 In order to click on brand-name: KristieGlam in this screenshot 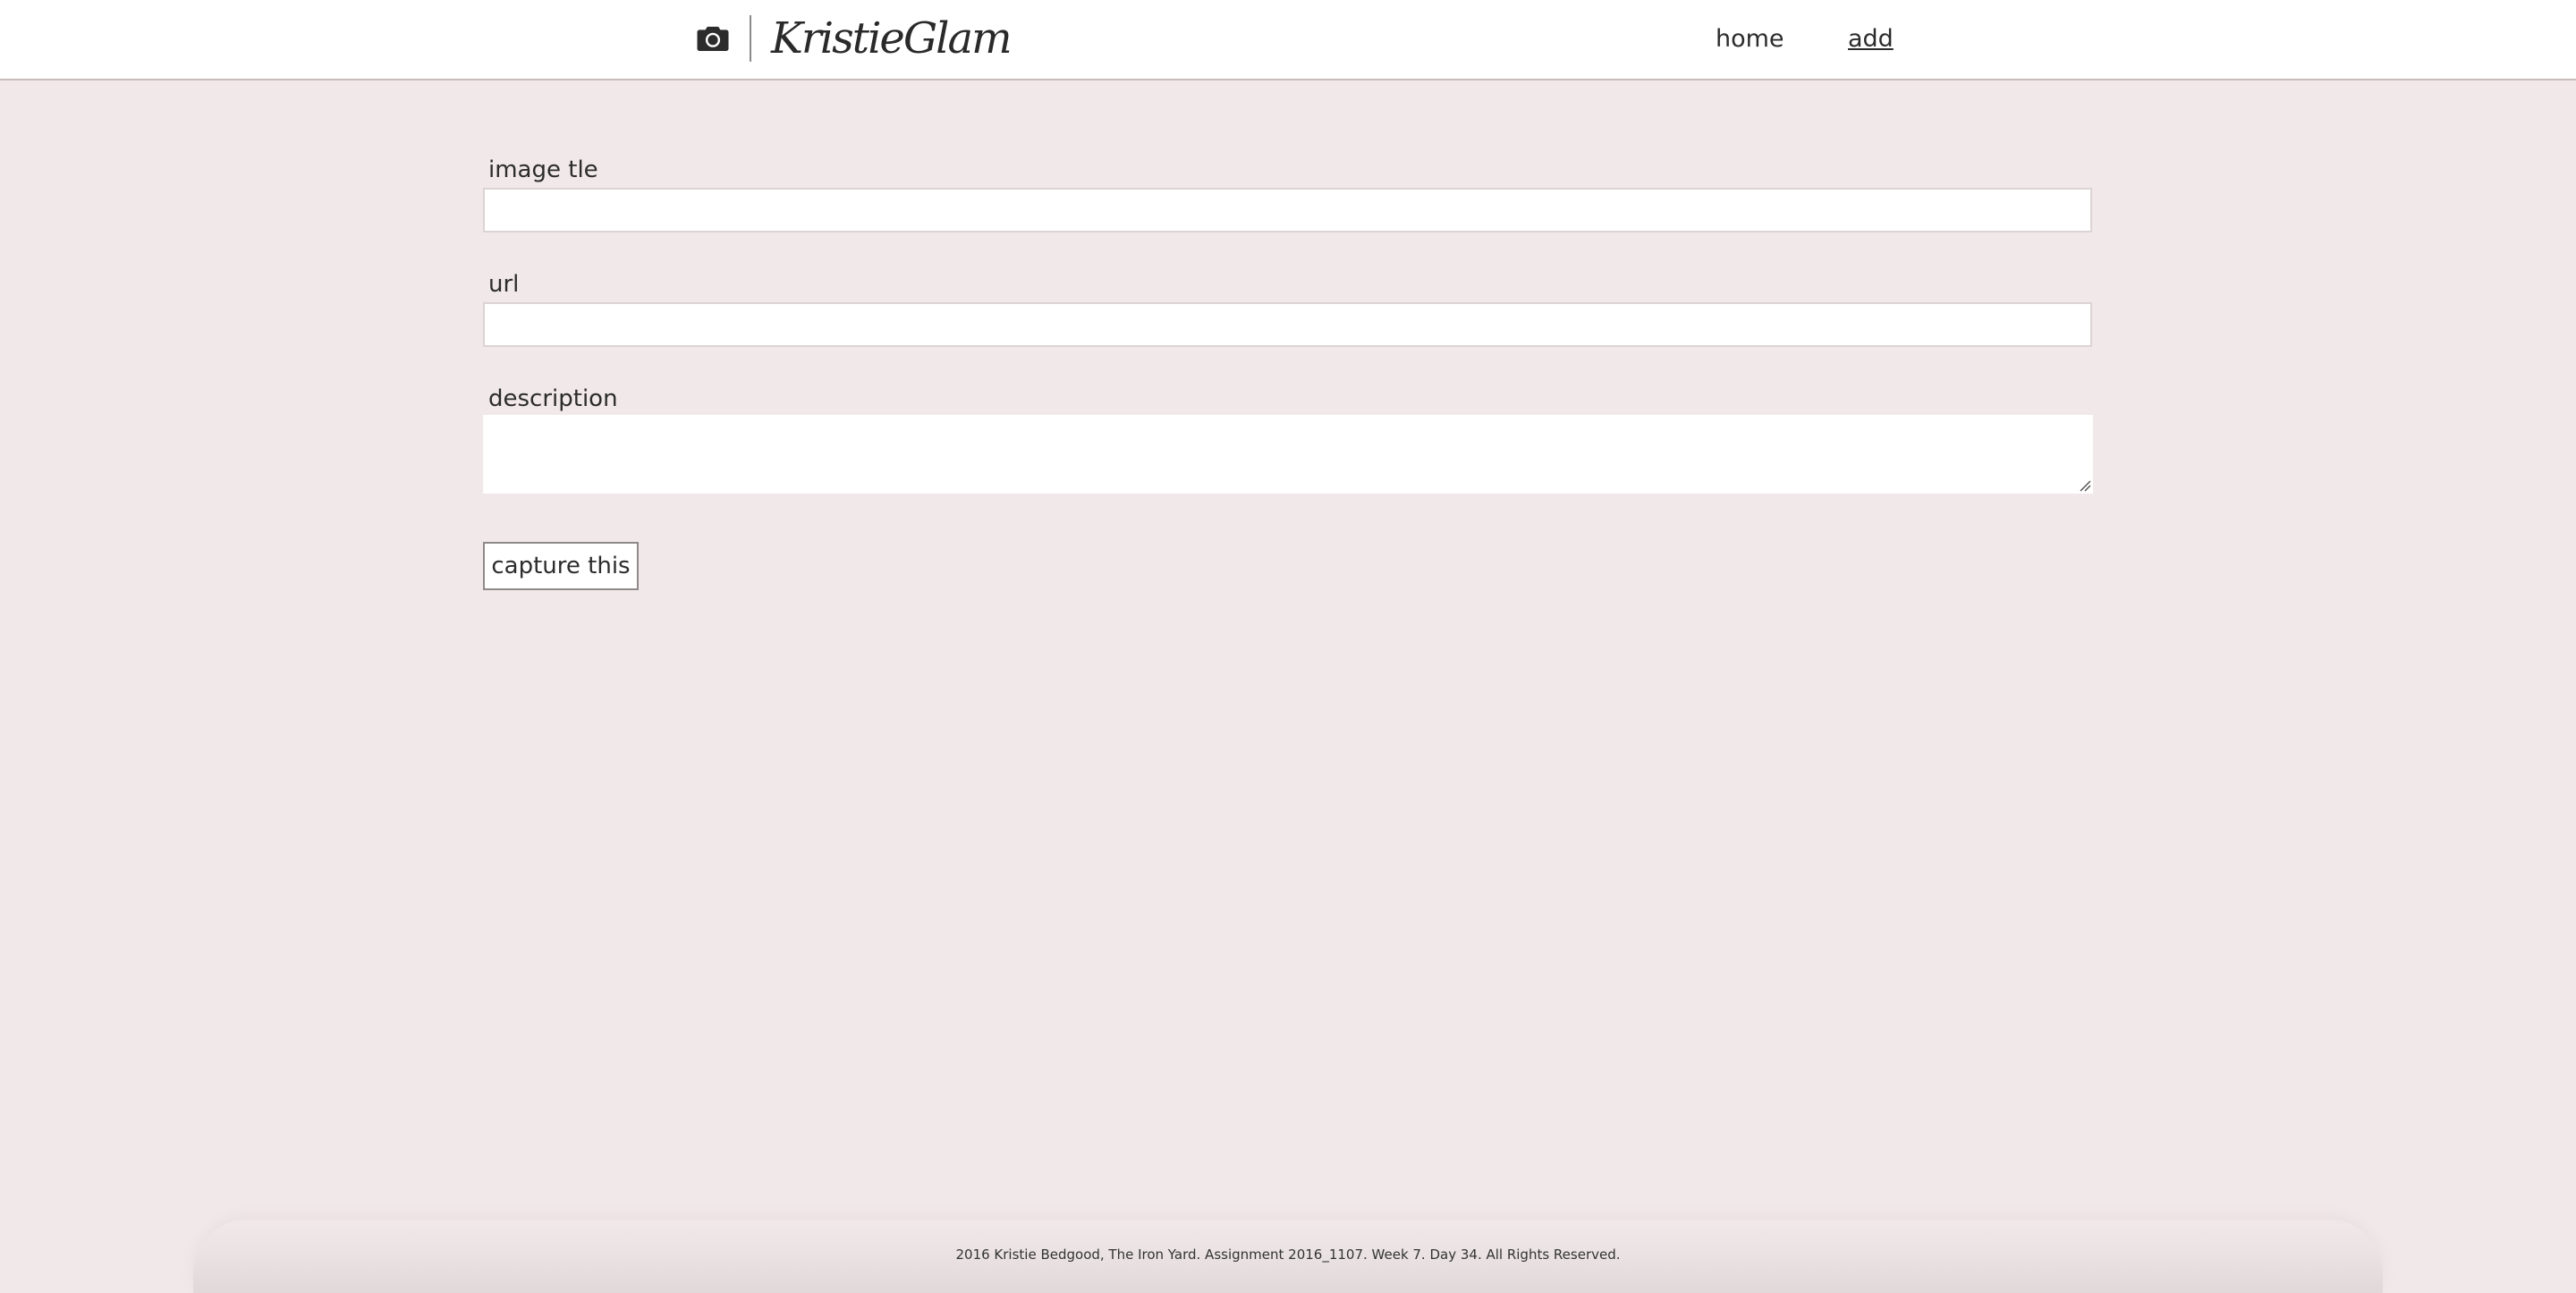, I will do `click(892, 38)`.